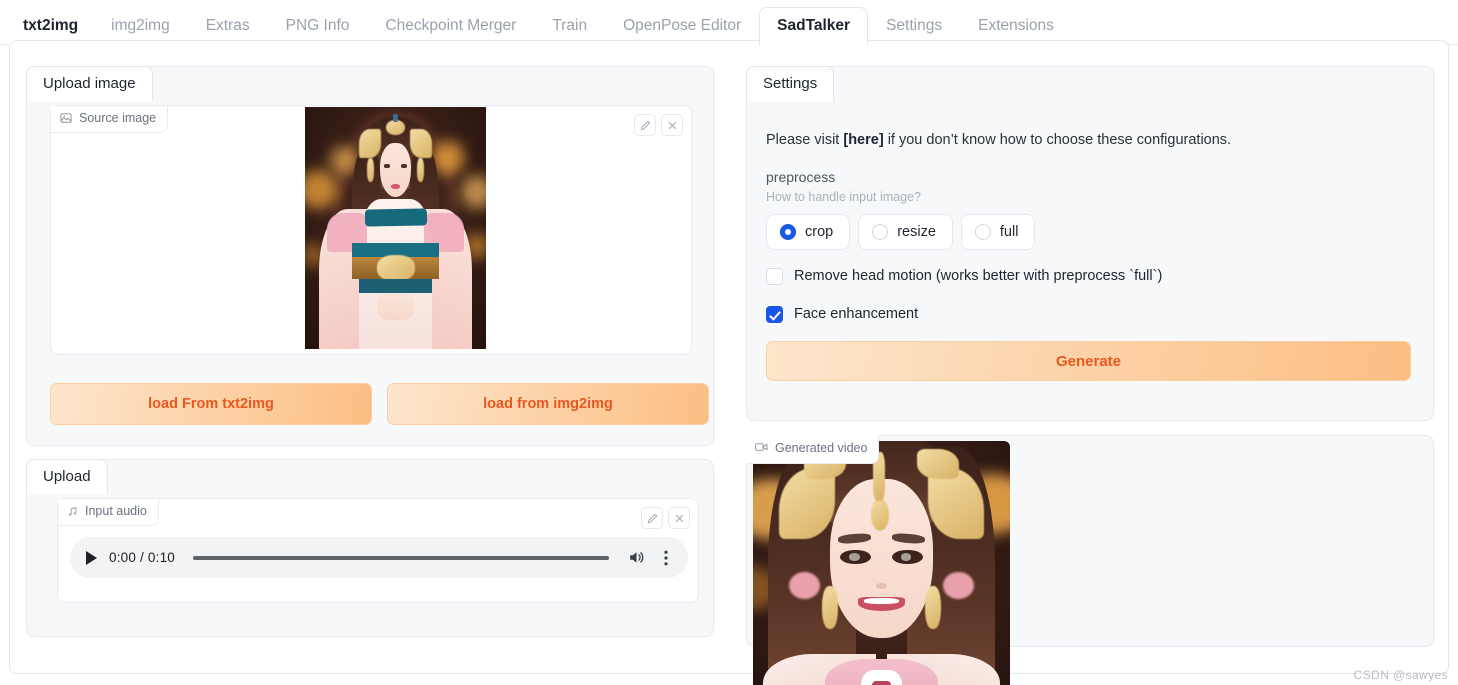 The image size is (1458, 685). Describe the element at coordinates (66, 118) in the screenshot. I see `image-icon` at that location.